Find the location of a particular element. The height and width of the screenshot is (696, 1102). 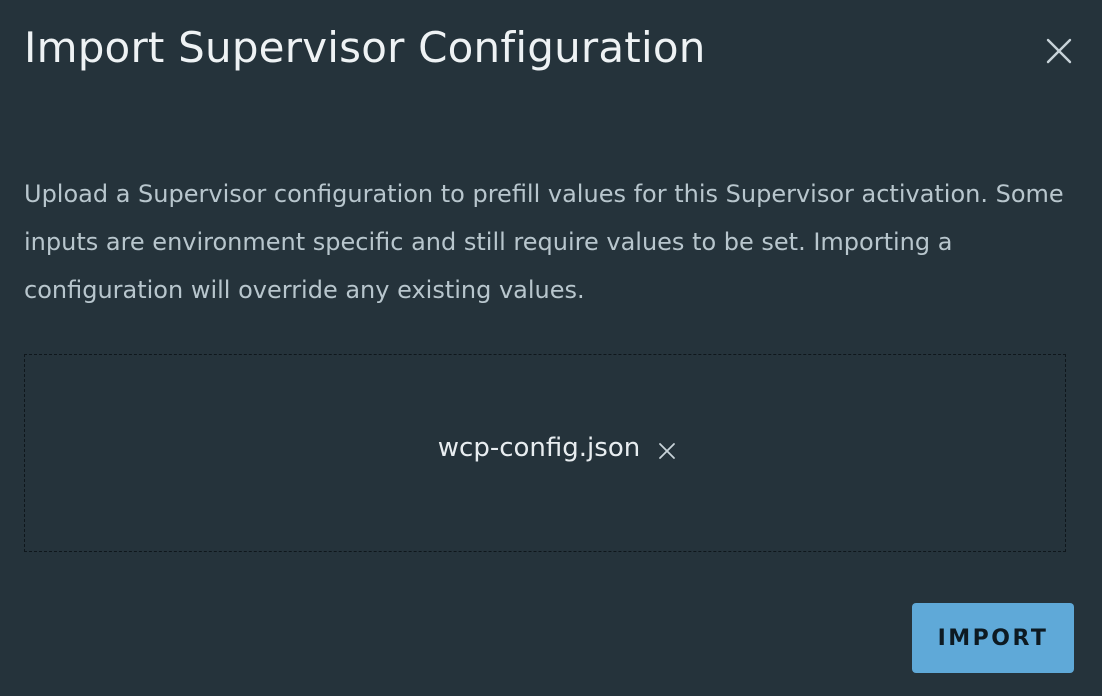

import-button: IMPORT is located at coordinates (993, 638).